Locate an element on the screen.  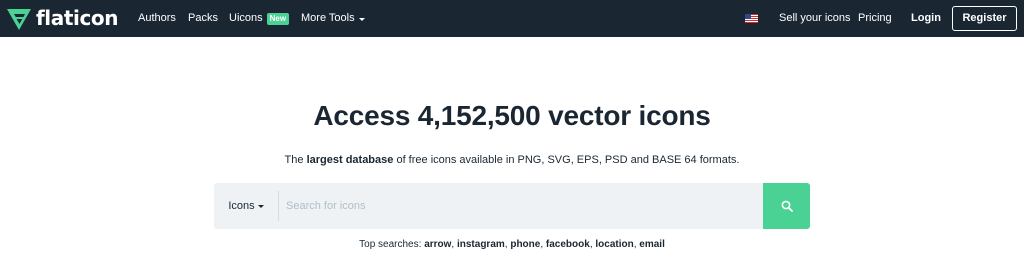
nav-more-tools-label: More Tools is located at coordinates (328, 18).